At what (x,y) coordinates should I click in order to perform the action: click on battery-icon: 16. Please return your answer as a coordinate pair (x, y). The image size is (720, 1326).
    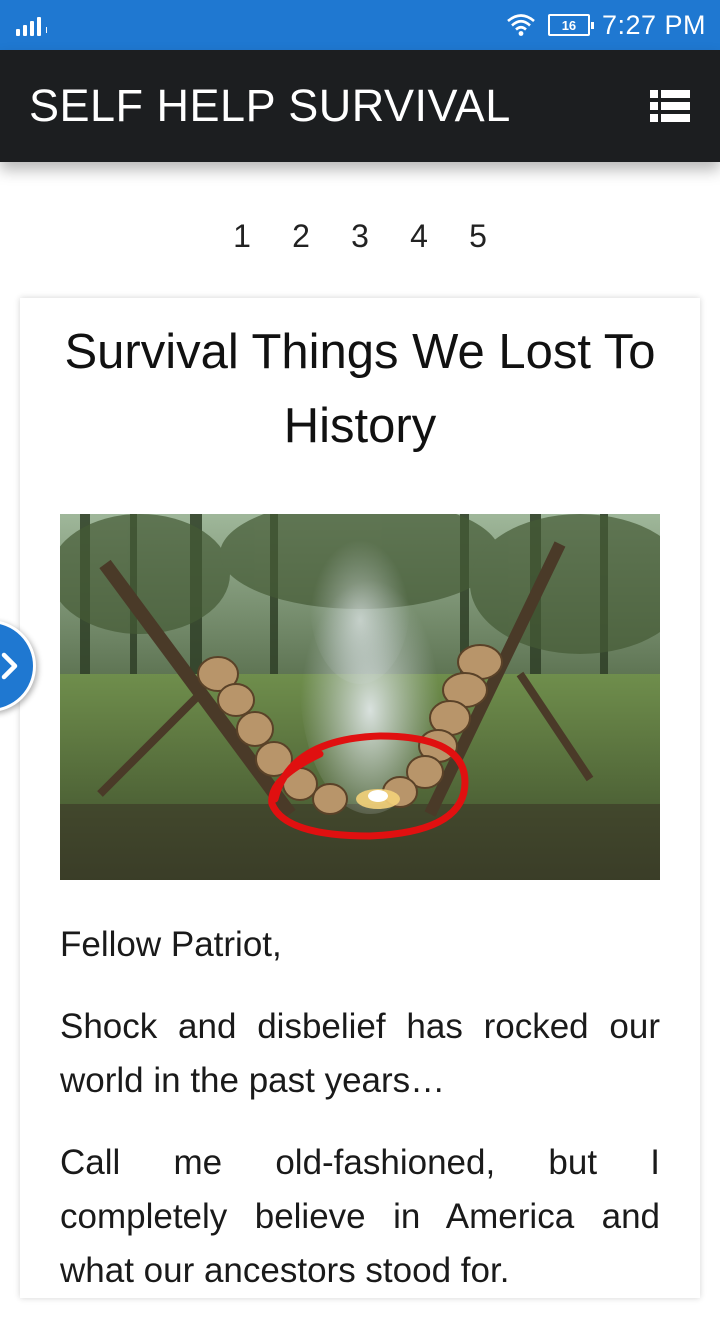
    Looking at the image, I should click on (570, 25).